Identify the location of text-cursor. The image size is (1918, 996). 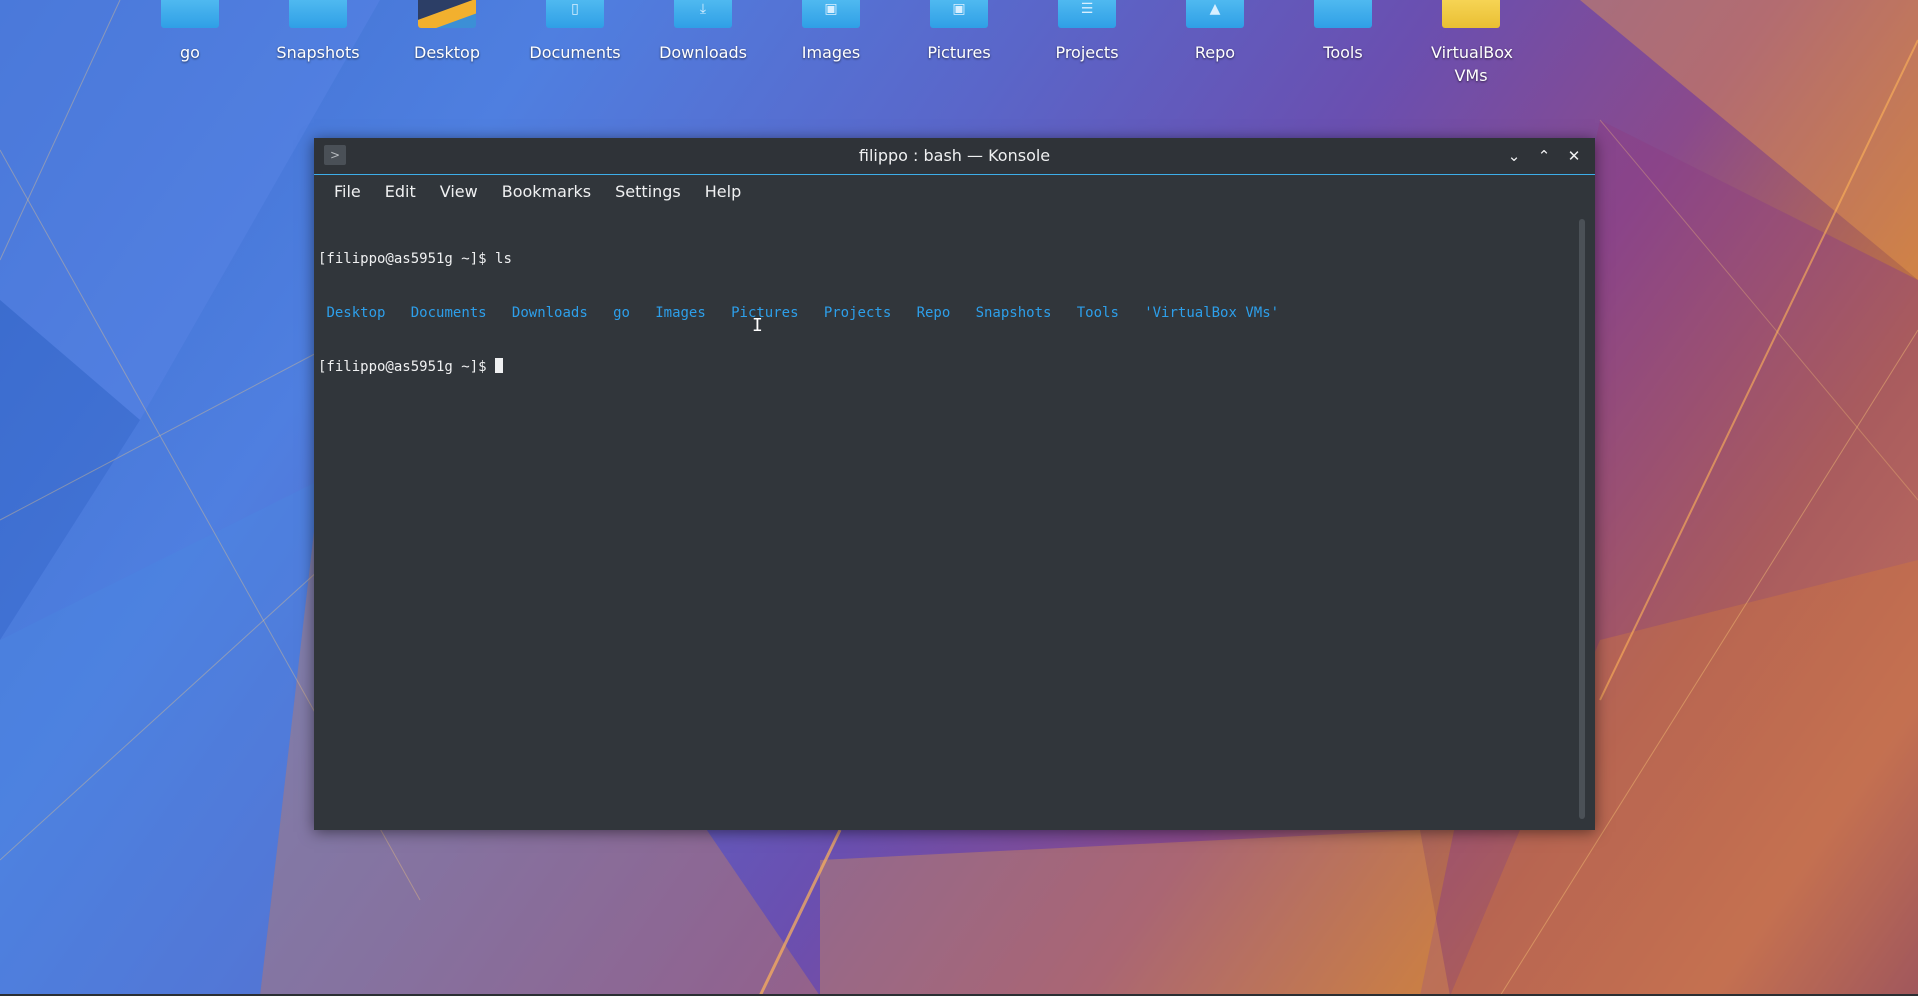
(499, 365).